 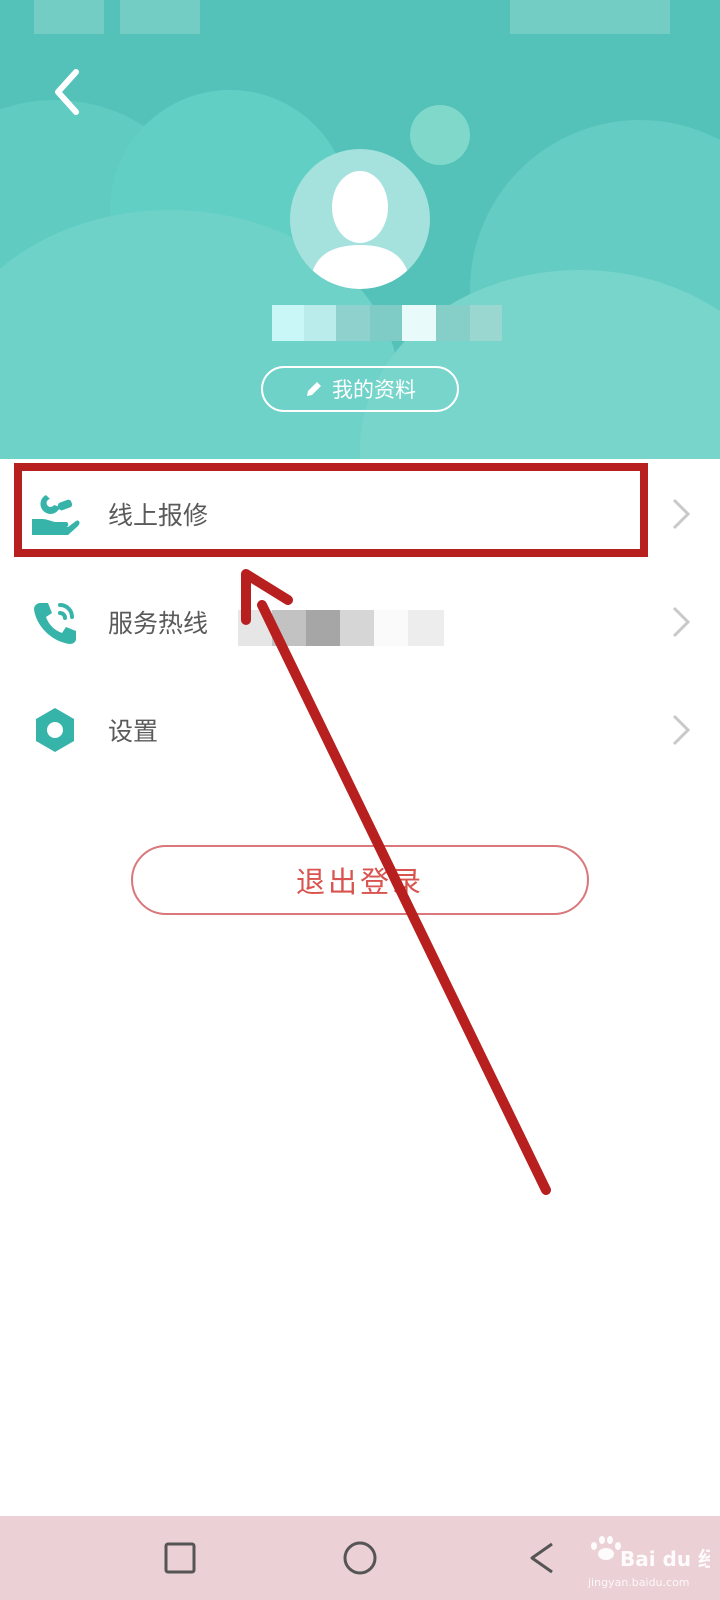 What do you see at coordinates (314, 389) in the screenshot?
I see `pencil-icon` at bounding box center [314, 389].